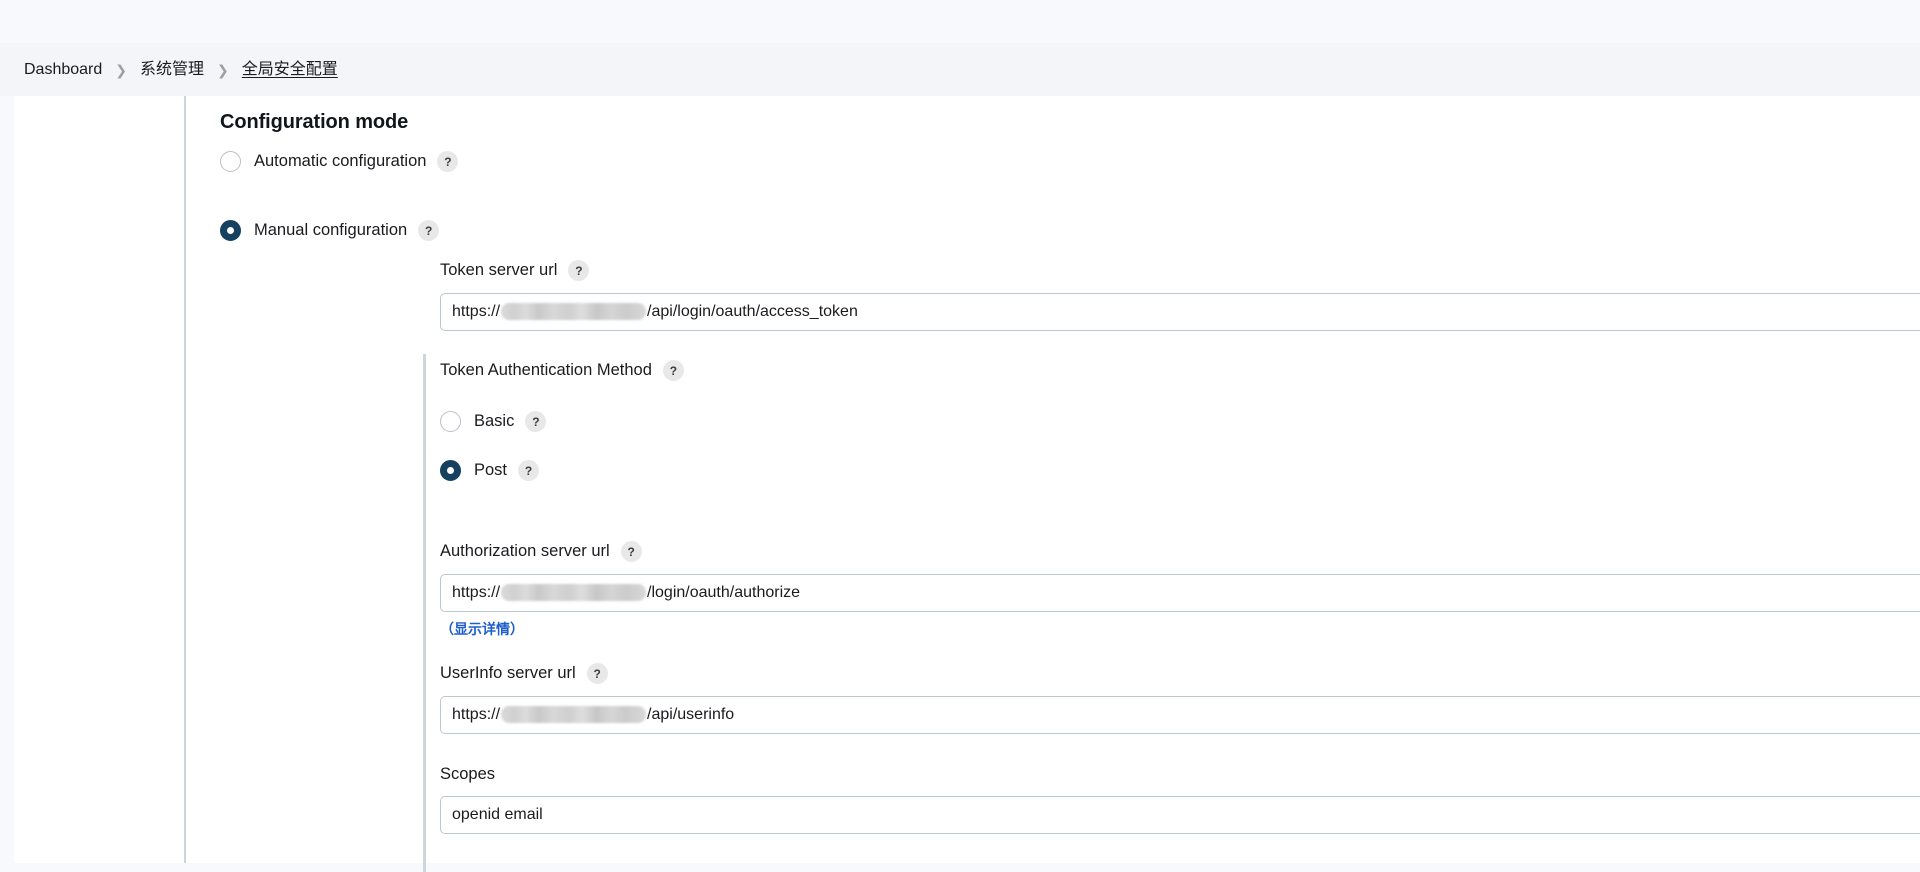  Describe the element at coordinates (482, 629) in the screenshot. I see `show-details-link: （显示详情）` at that location.